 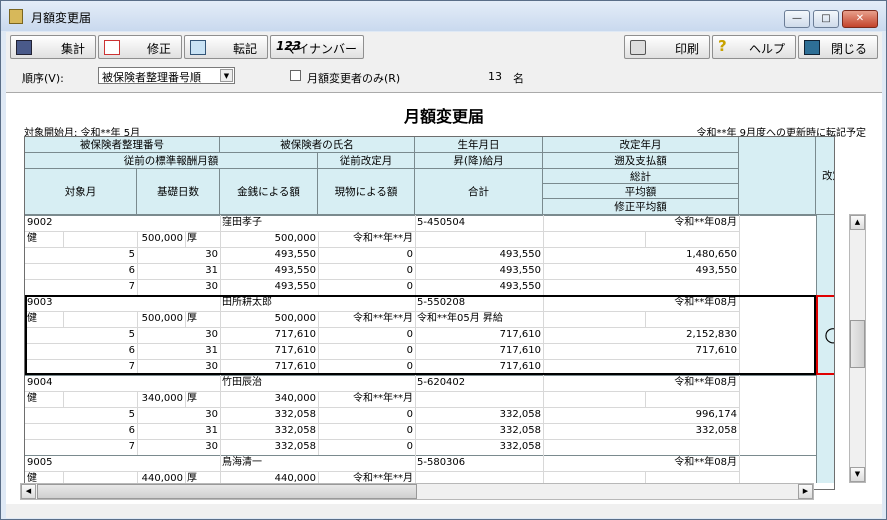 What do you see at coordinates (317, 145) in the screenshot?
I see `header-name: 被保険者の氏名` at bounding box center [317, 145].